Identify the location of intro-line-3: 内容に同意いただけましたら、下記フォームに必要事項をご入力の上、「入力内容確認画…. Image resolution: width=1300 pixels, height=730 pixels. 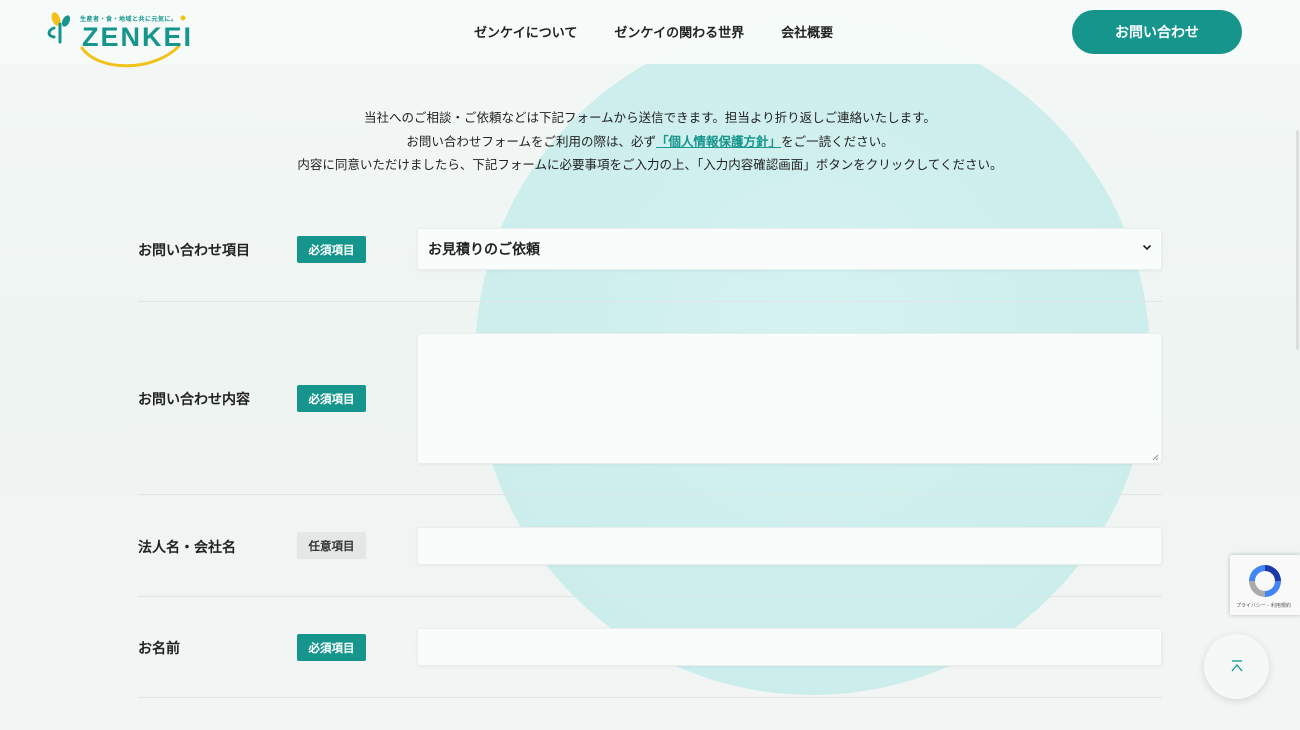
(650, 164).